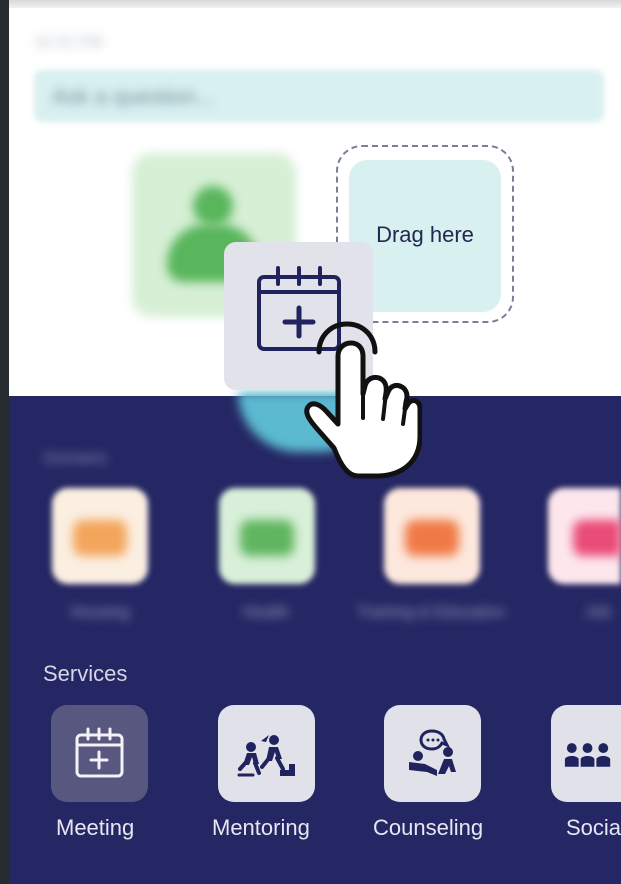  I want to click on service-social-button, so click(586, 753).